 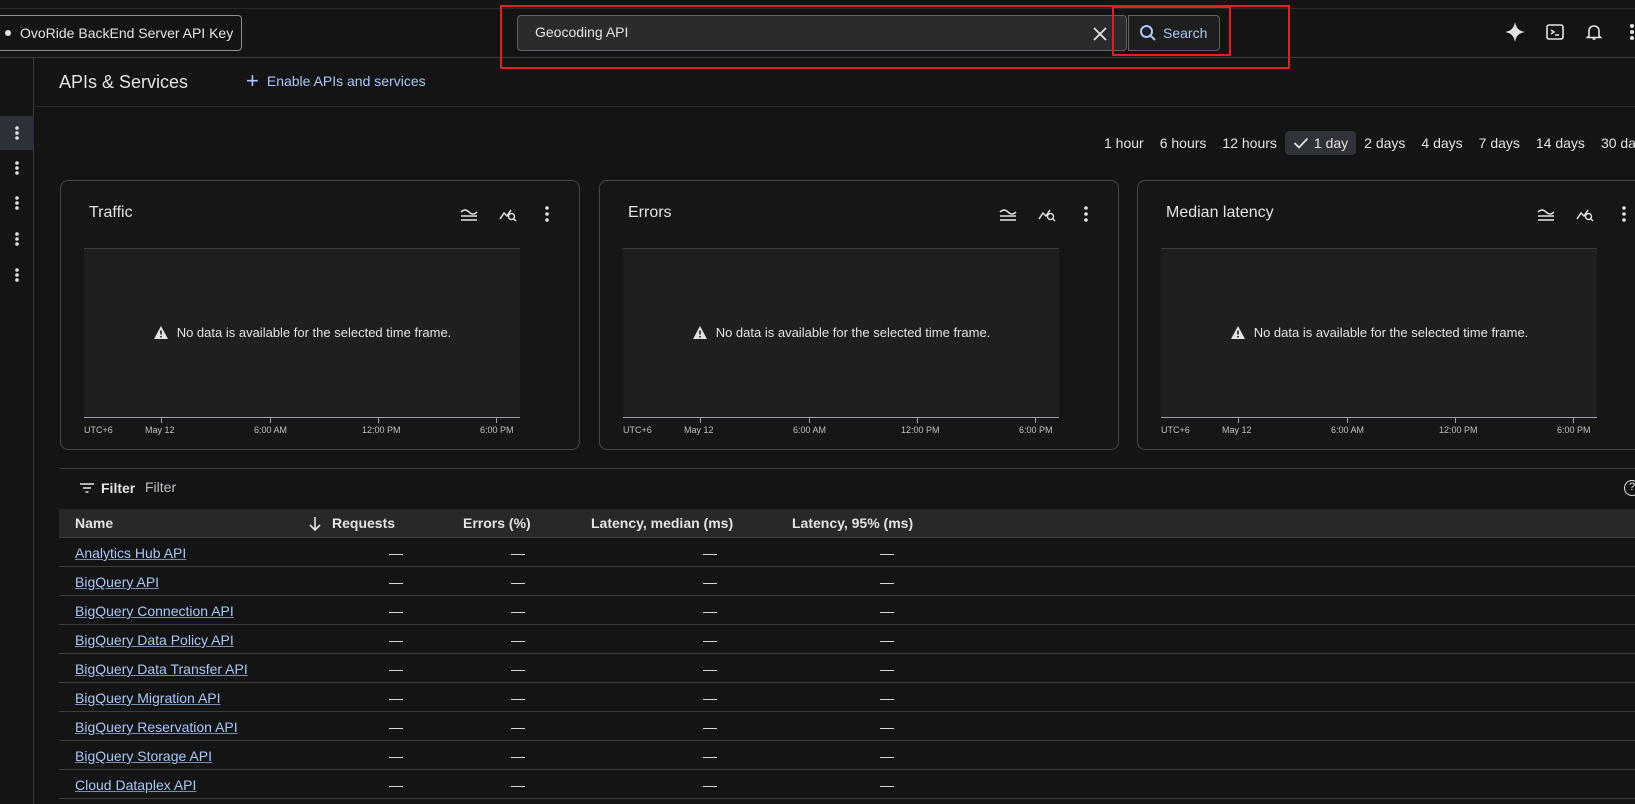 I want to click on check-icon, so click(x=1301, y=143).